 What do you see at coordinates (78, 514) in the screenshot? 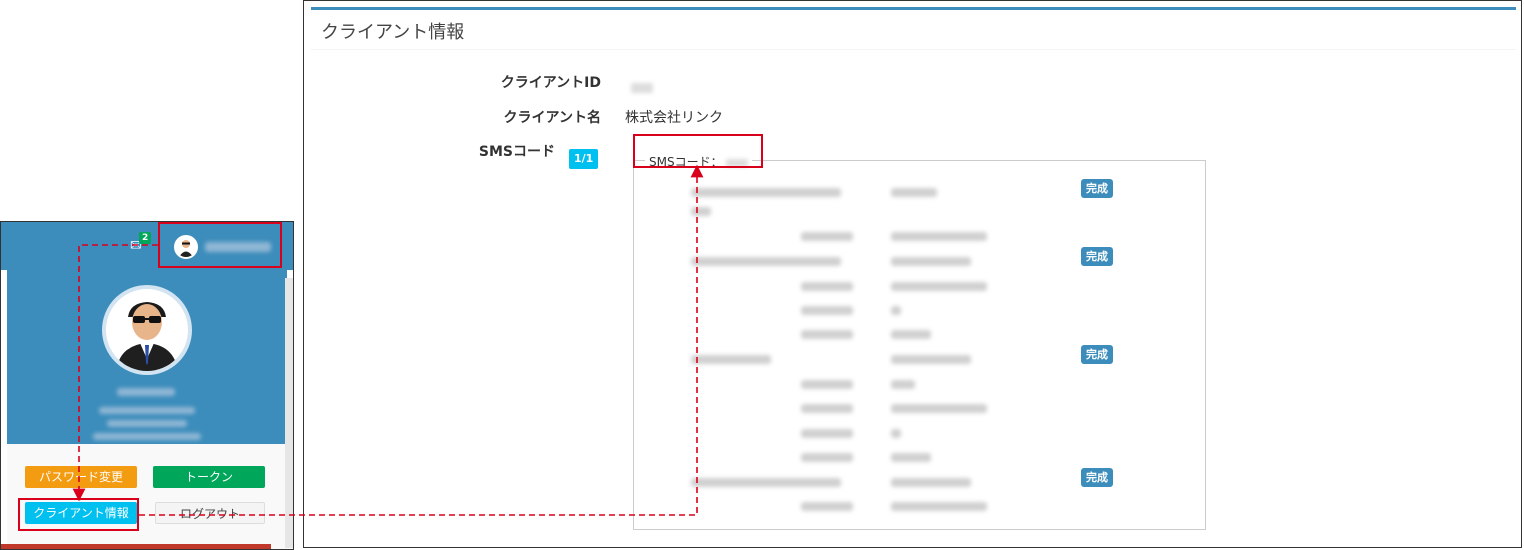
I see `client-info-button-highlight` at bounding box center [78, 514].